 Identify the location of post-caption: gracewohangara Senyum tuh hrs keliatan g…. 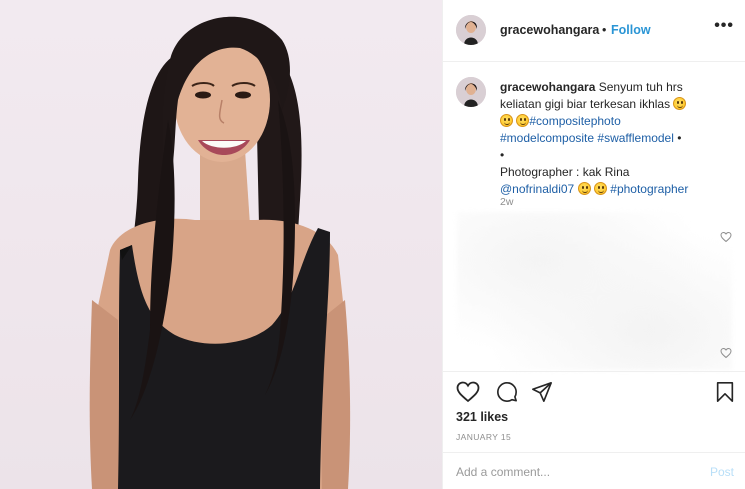
(616, 138).